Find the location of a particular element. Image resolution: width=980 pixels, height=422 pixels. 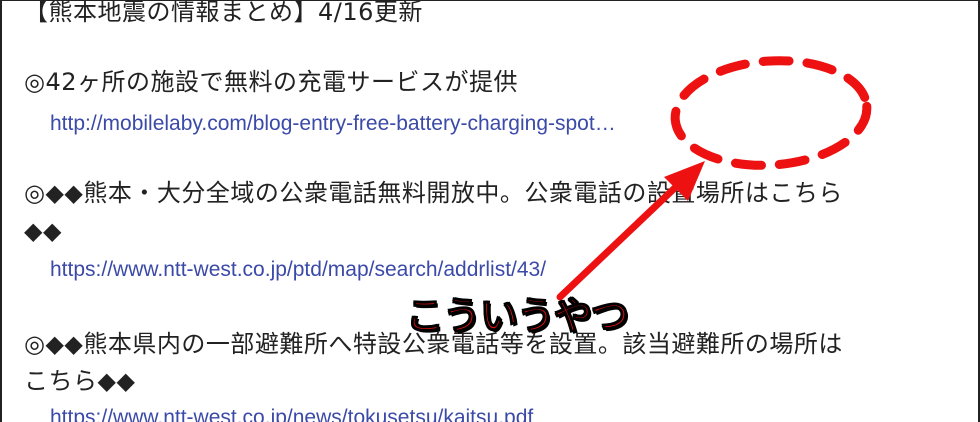

item-title-charging: ◎42ヶ所の施設で無料の充電サービスが提供 is located at coordinates (271, 82).